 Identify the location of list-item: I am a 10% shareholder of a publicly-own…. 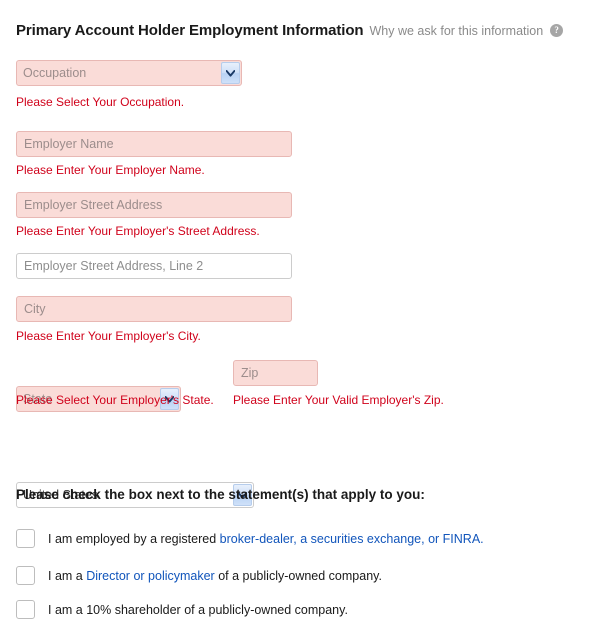
(182, 609).